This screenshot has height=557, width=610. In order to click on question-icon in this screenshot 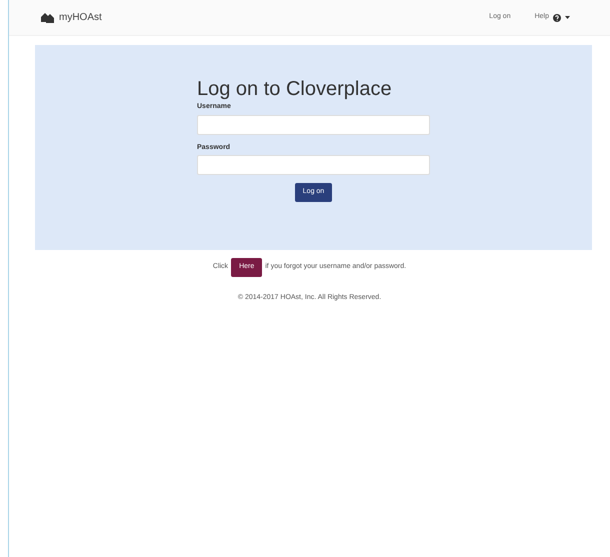, I will do `click(557, 18)`.